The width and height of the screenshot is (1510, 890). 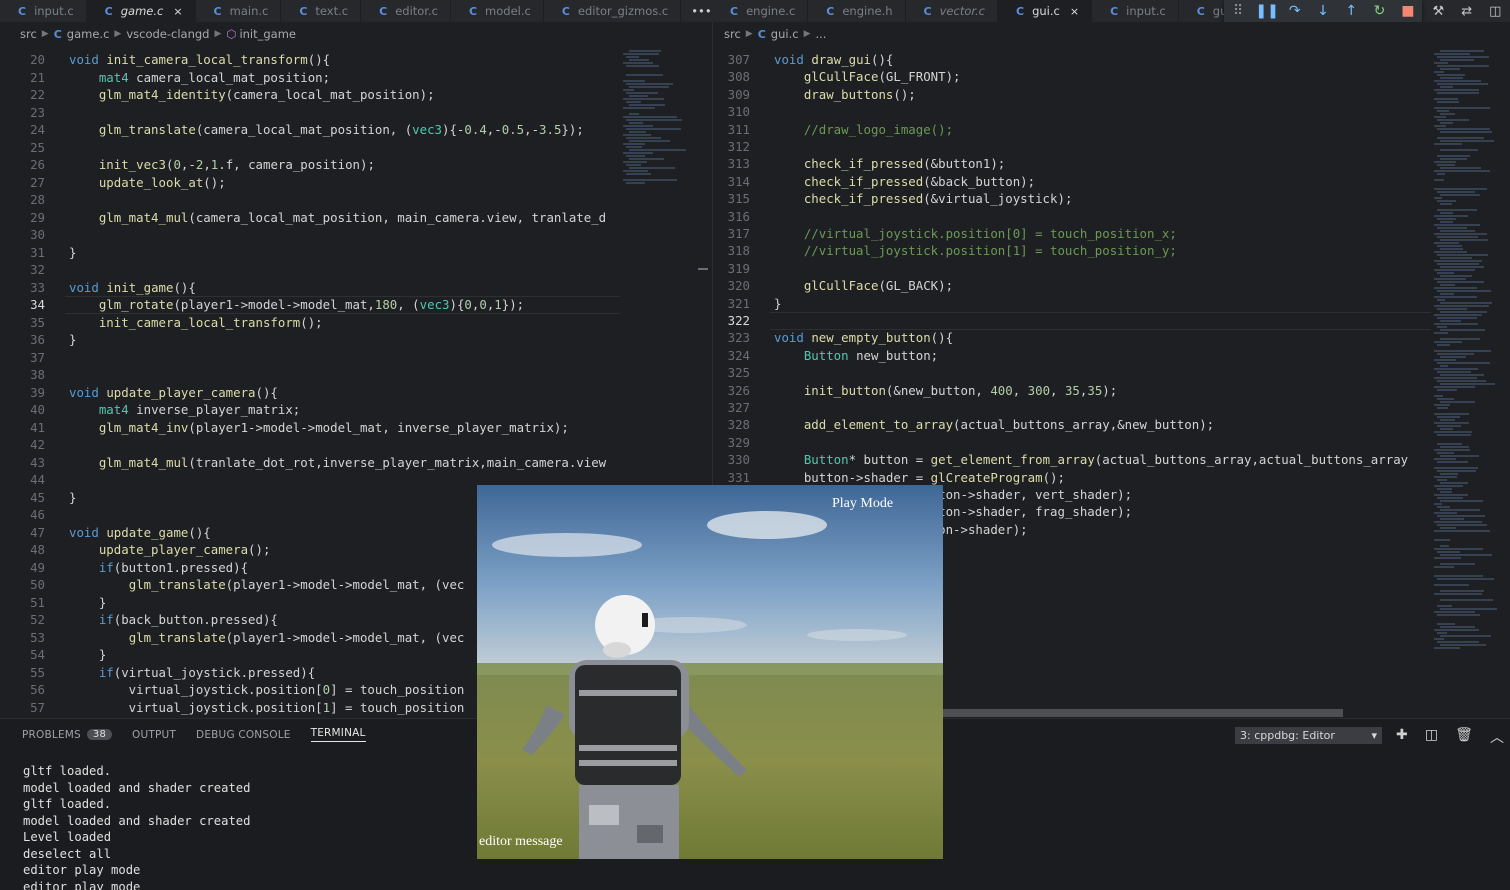 I want to click on breadcrumb-file: gui.c, so click(x=785, y=34).